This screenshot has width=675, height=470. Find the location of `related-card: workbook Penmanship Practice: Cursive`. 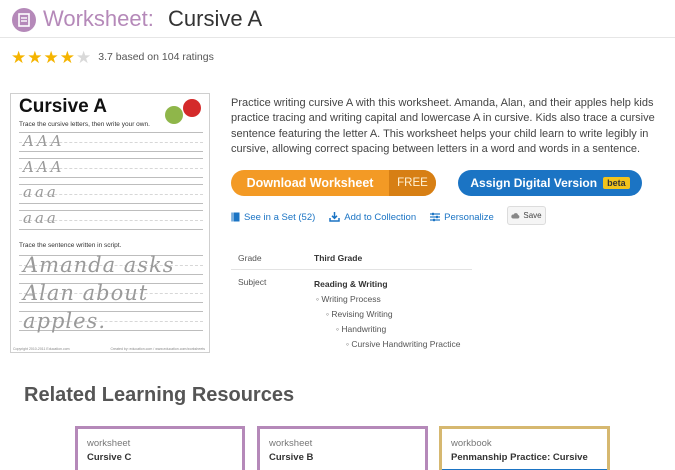

related-card: workbook Penmanship Practice: Cursive is located at coordinates (524, 448).